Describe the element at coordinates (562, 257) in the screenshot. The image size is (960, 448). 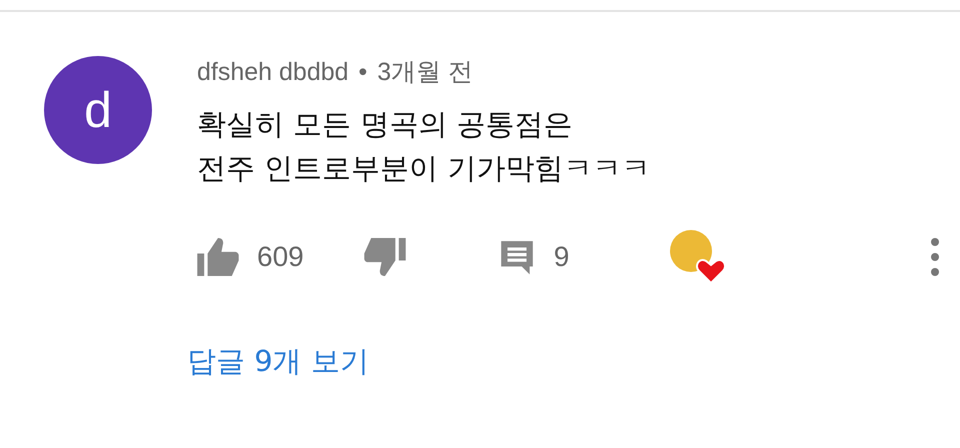
I see `reply-count: 9` at that location.